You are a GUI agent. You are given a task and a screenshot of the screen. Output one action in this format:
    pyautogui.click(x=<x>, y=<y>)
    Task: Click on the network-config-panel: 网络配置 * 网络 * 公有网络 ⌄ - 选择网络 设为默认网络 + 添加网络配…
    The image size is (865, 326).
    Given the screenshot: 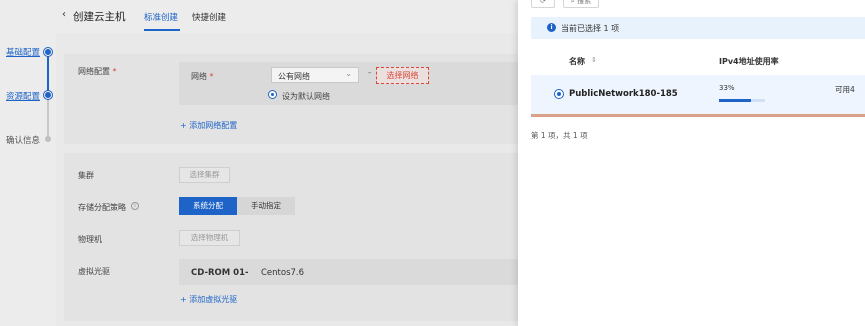 What is the action you would take?
    pyautogui.click(x=291, y=99)
    